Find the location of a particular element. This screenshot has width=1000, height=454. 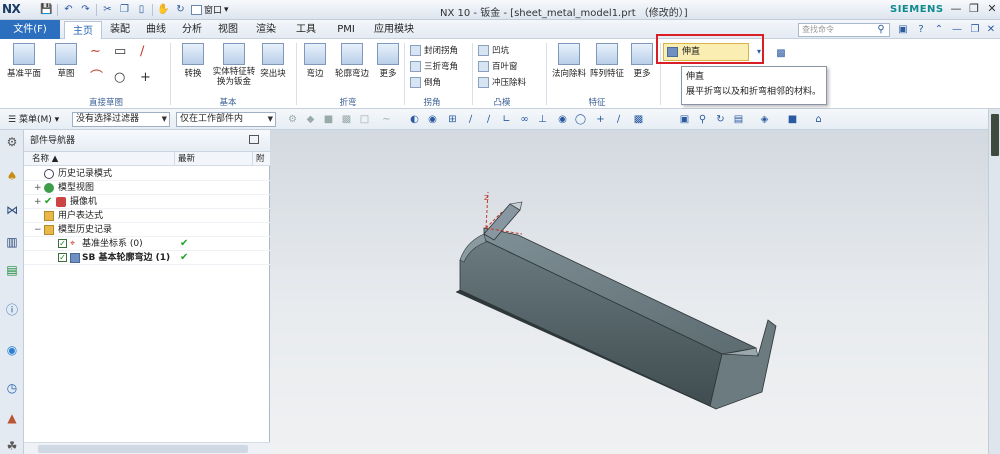

collapse-icon: − is located at coordinates (38, 230).